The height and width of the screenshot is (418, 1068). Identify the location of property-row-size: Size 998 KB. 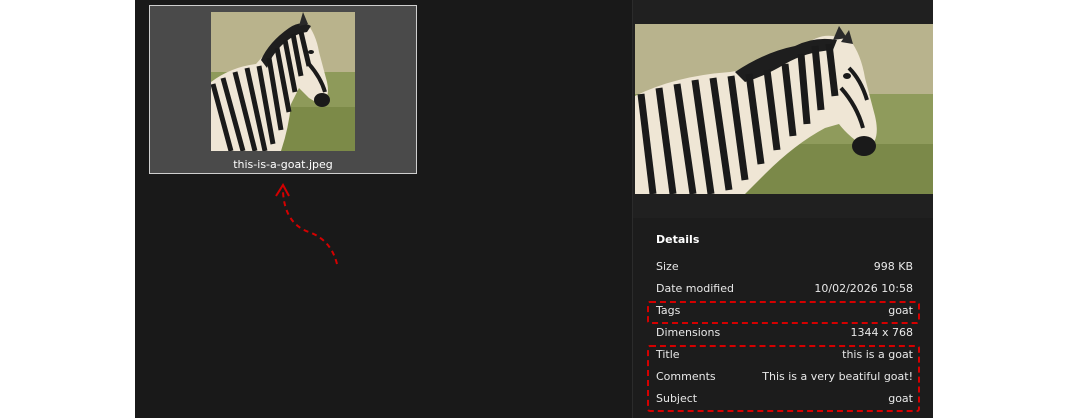
(784, 269).